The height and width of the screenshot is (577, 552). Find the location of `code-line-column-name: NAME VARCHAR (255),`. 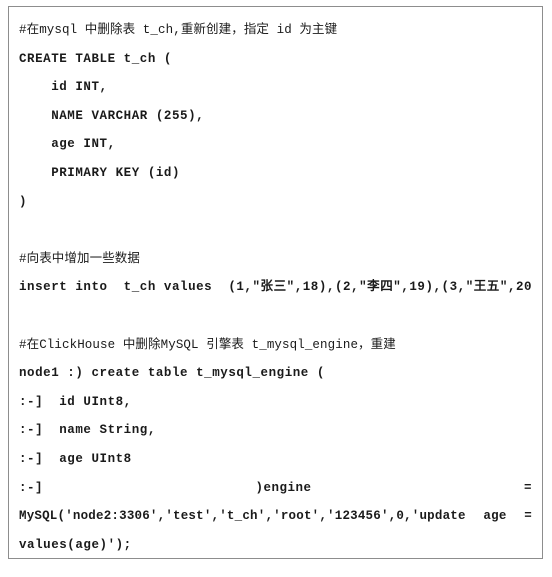

code-line-column-name: NAME VARCHAR (255), is located at coordinates (112, 115).